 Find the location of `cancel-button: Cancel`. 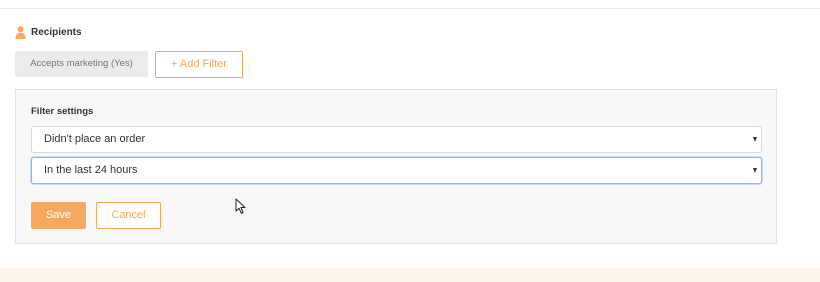

cancel-button: Cancel is located at coordinates (128, 215).